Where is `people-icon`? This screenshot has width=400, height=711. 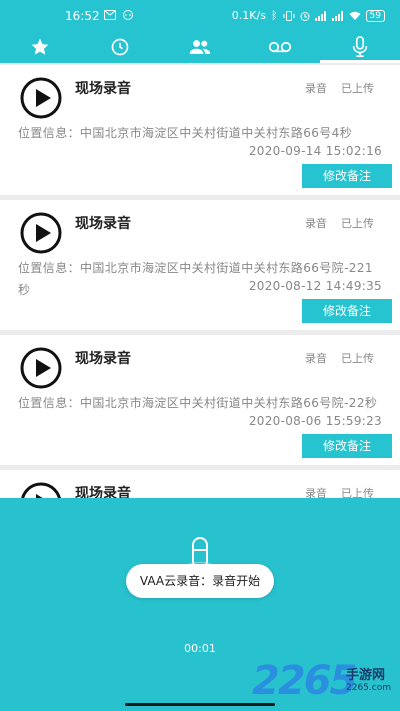
people-icon is located at coordinates (200, 46).